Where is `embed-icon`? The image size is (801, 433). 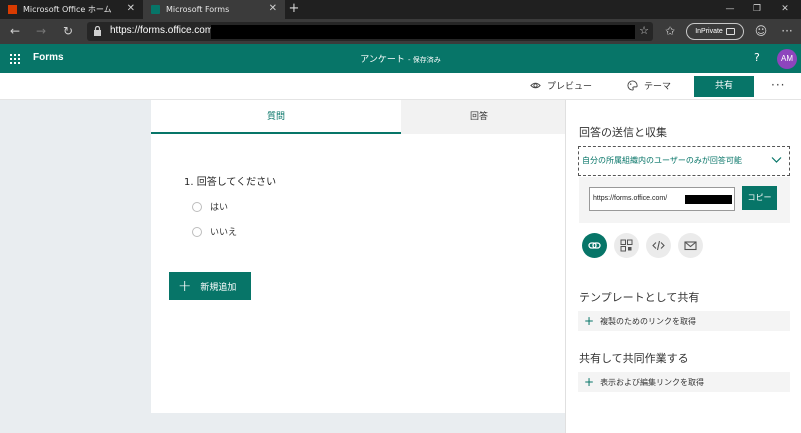
embed-icon is located at coordinates (658, 245).